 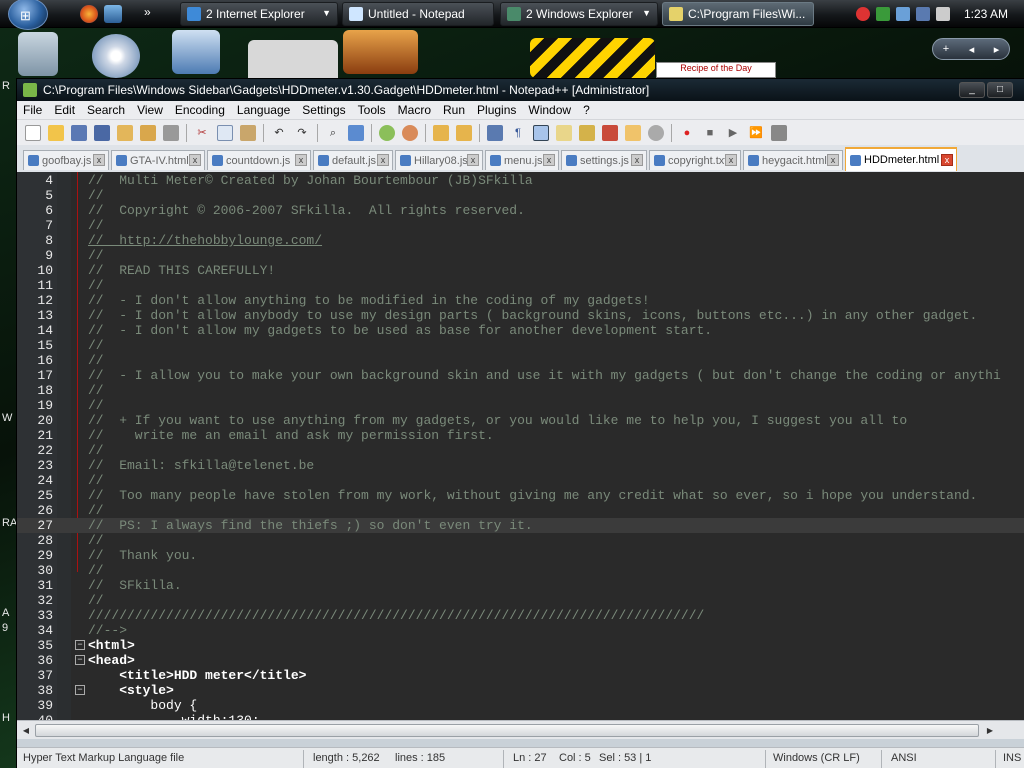 I want to click on code-line: 32 //, so click(x=520, y=600).